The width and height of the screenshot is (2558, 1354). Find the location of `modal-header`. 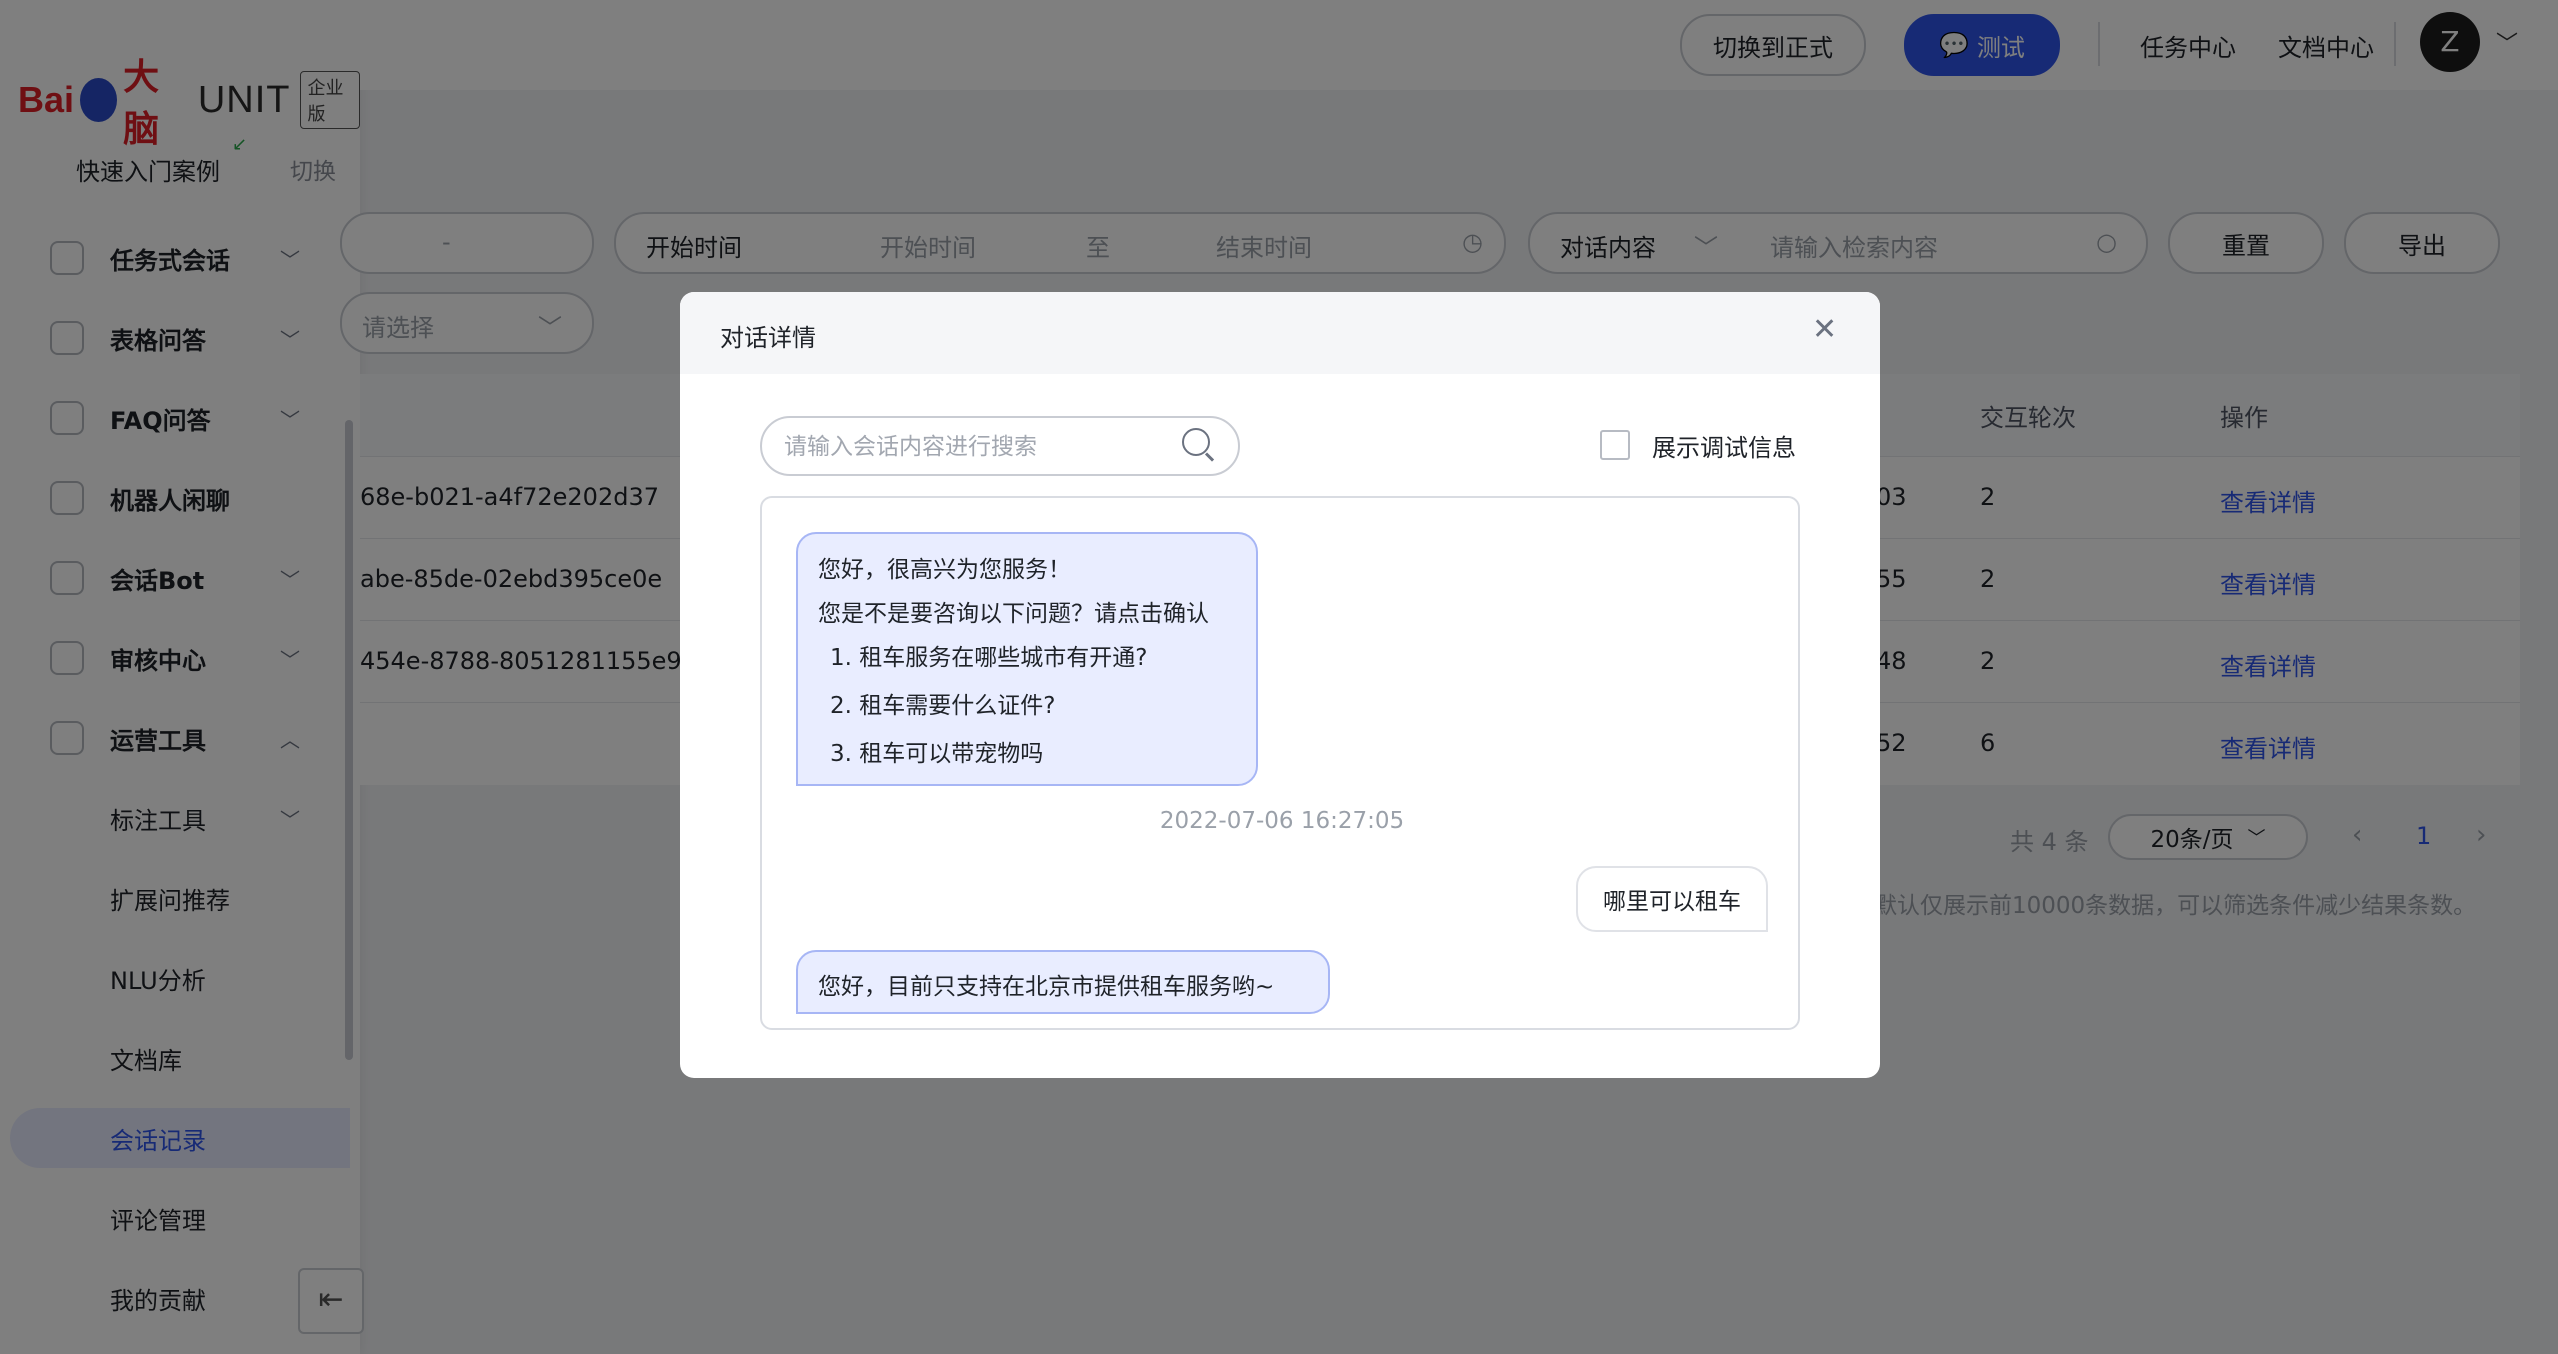

modal-header is located at coordinates (1280, 333).